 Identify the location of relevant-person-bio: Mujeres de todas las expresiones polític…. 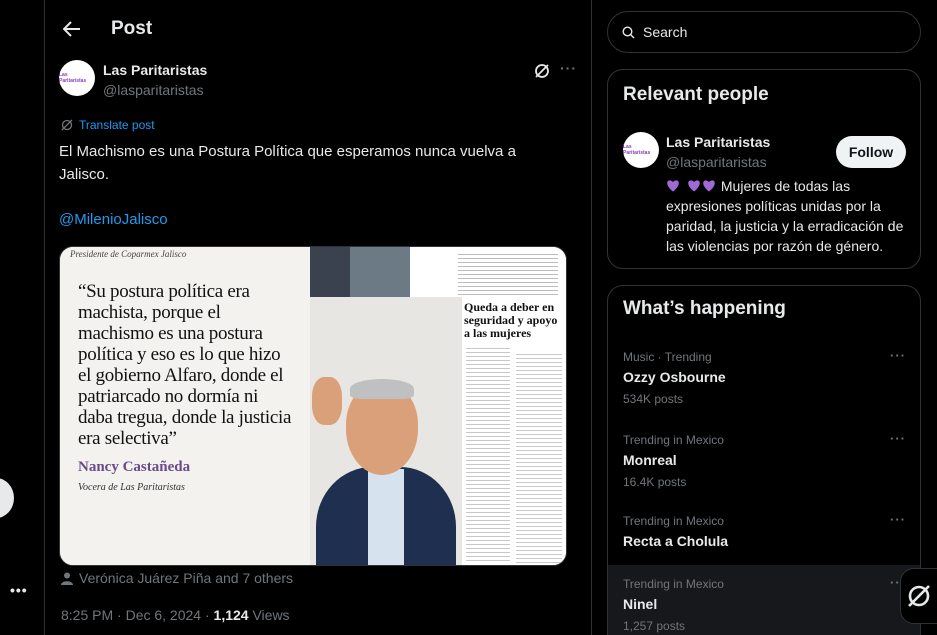
(788, 216).